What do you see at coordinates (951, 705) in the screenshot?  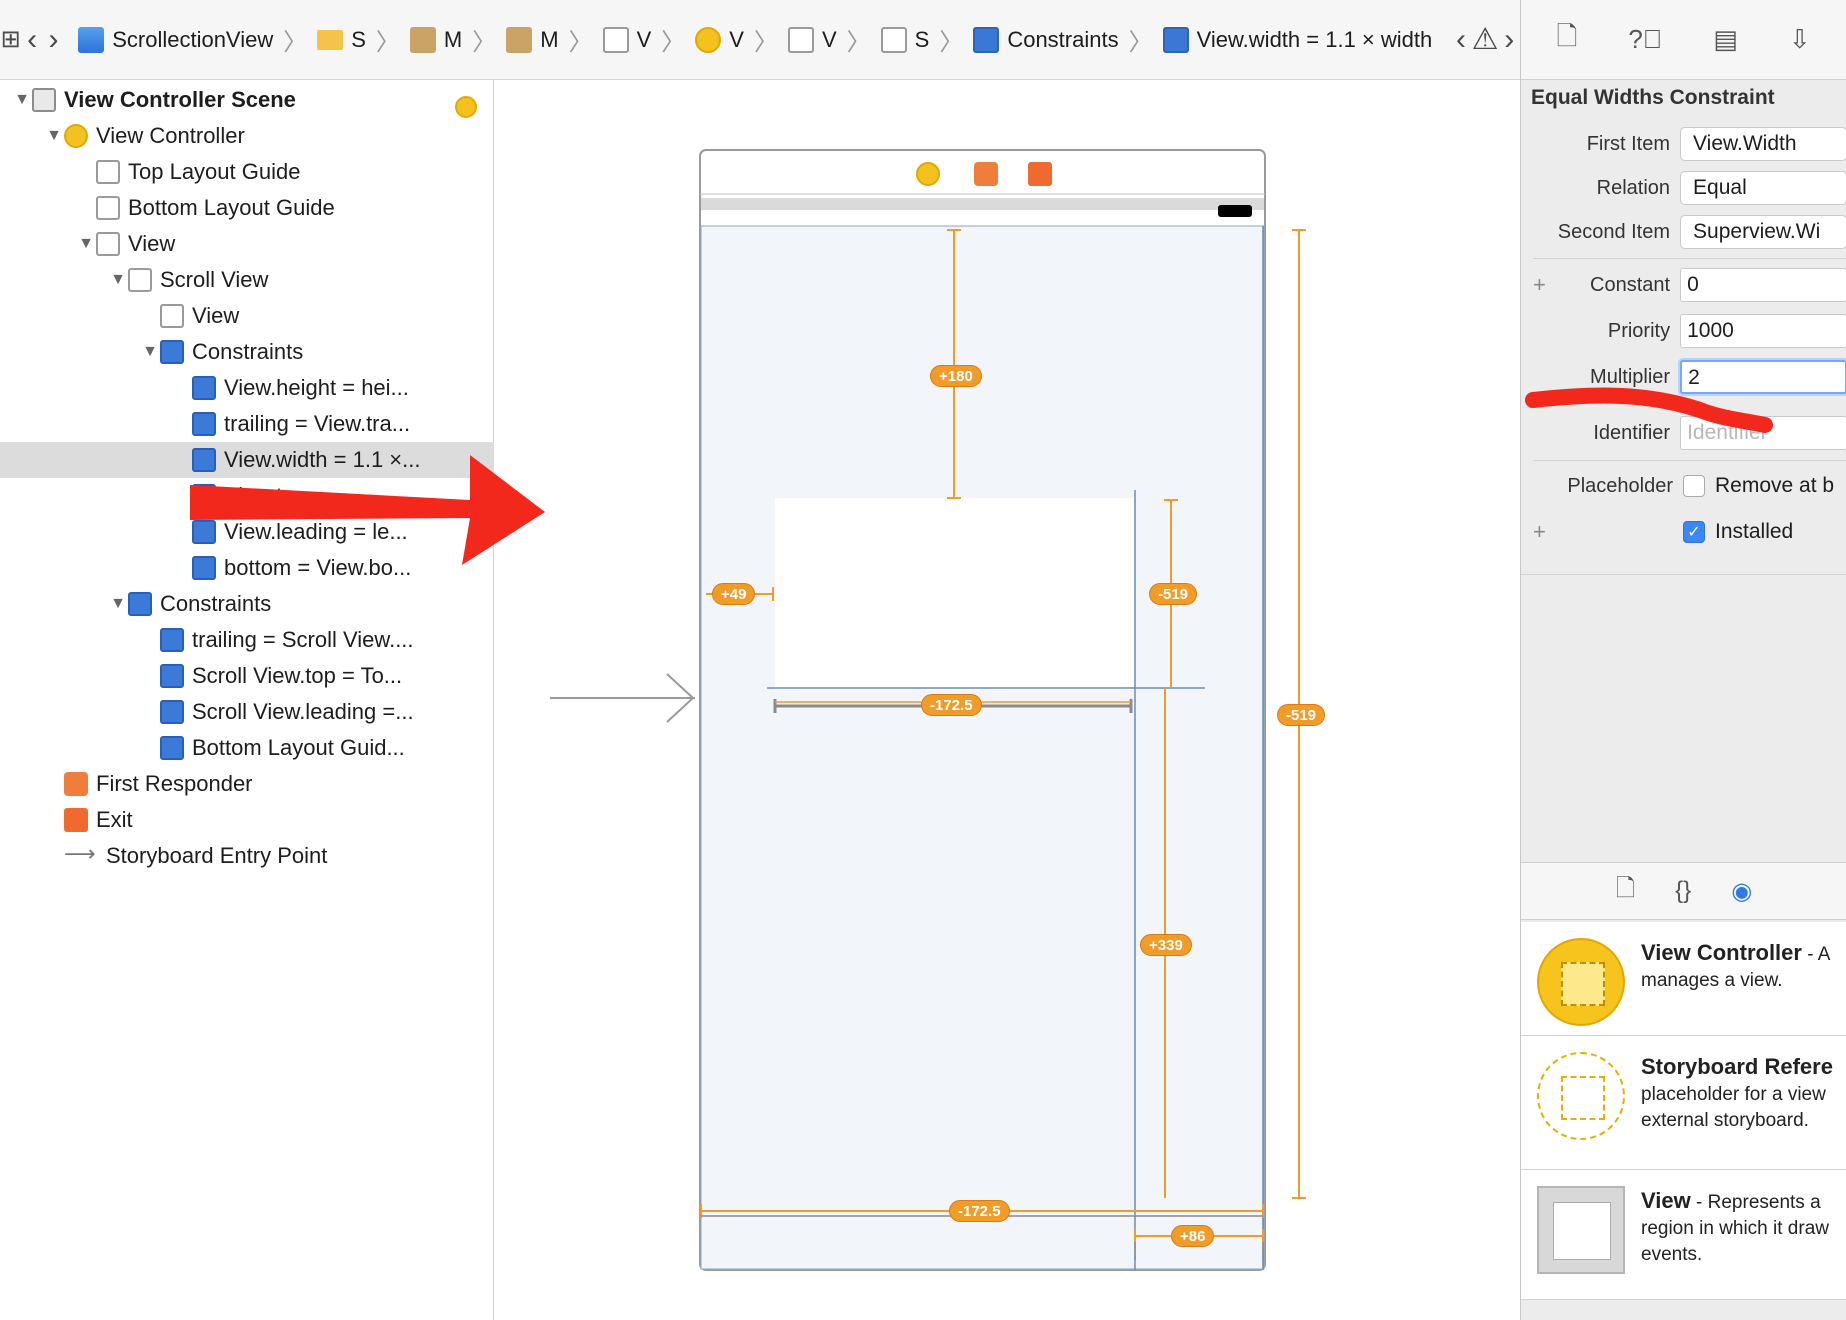 I see `content-width-badge: -172.5` at bounding box center [951, 705].